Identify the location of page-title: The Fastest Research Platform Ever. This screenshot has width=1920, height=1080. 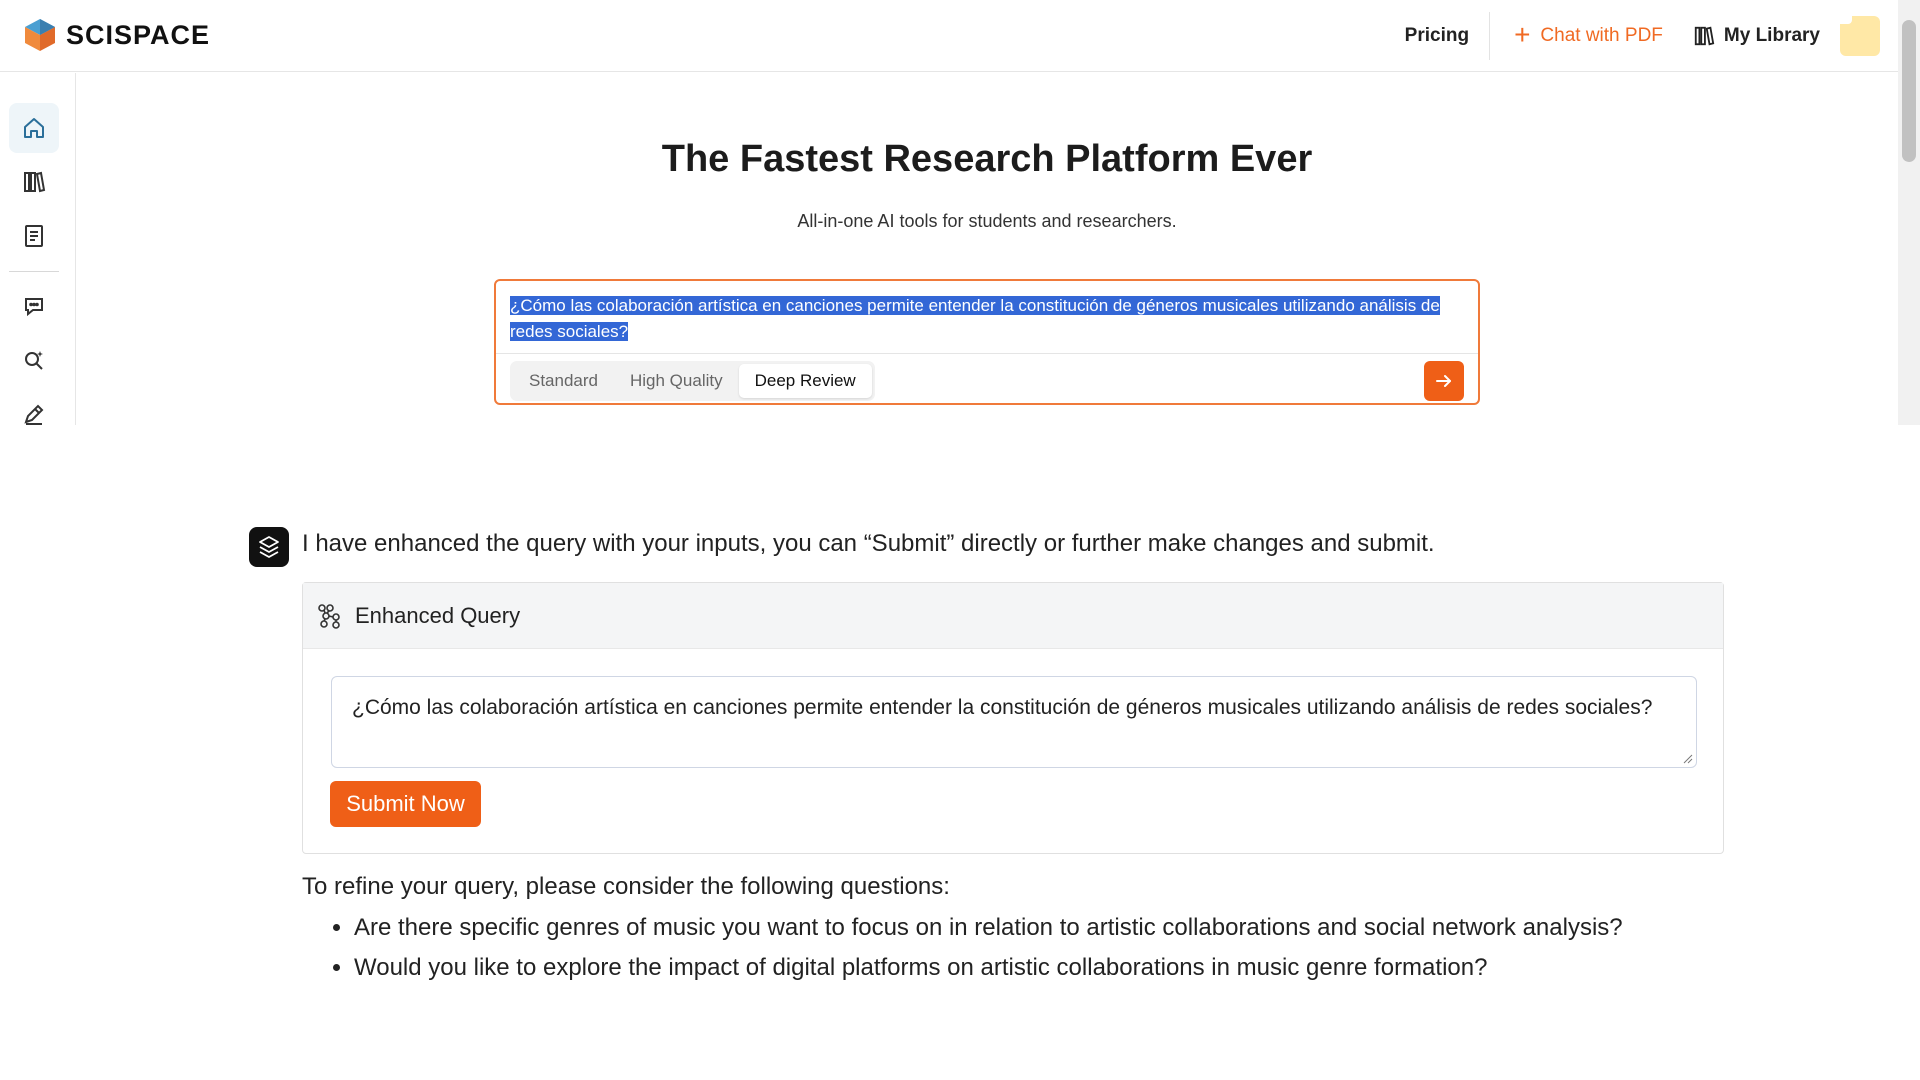
(987, 159).